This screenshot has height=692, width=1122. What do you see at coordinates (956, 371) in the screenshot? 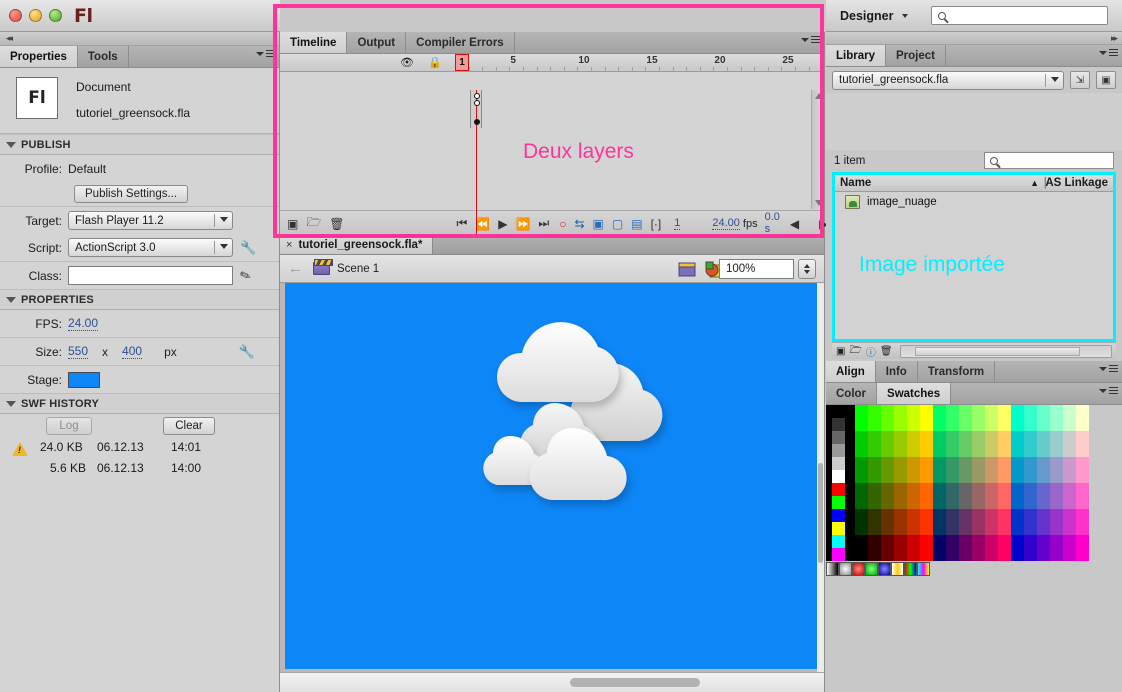
I see `tab-transform: Transform` at bounding box center [956, 371].